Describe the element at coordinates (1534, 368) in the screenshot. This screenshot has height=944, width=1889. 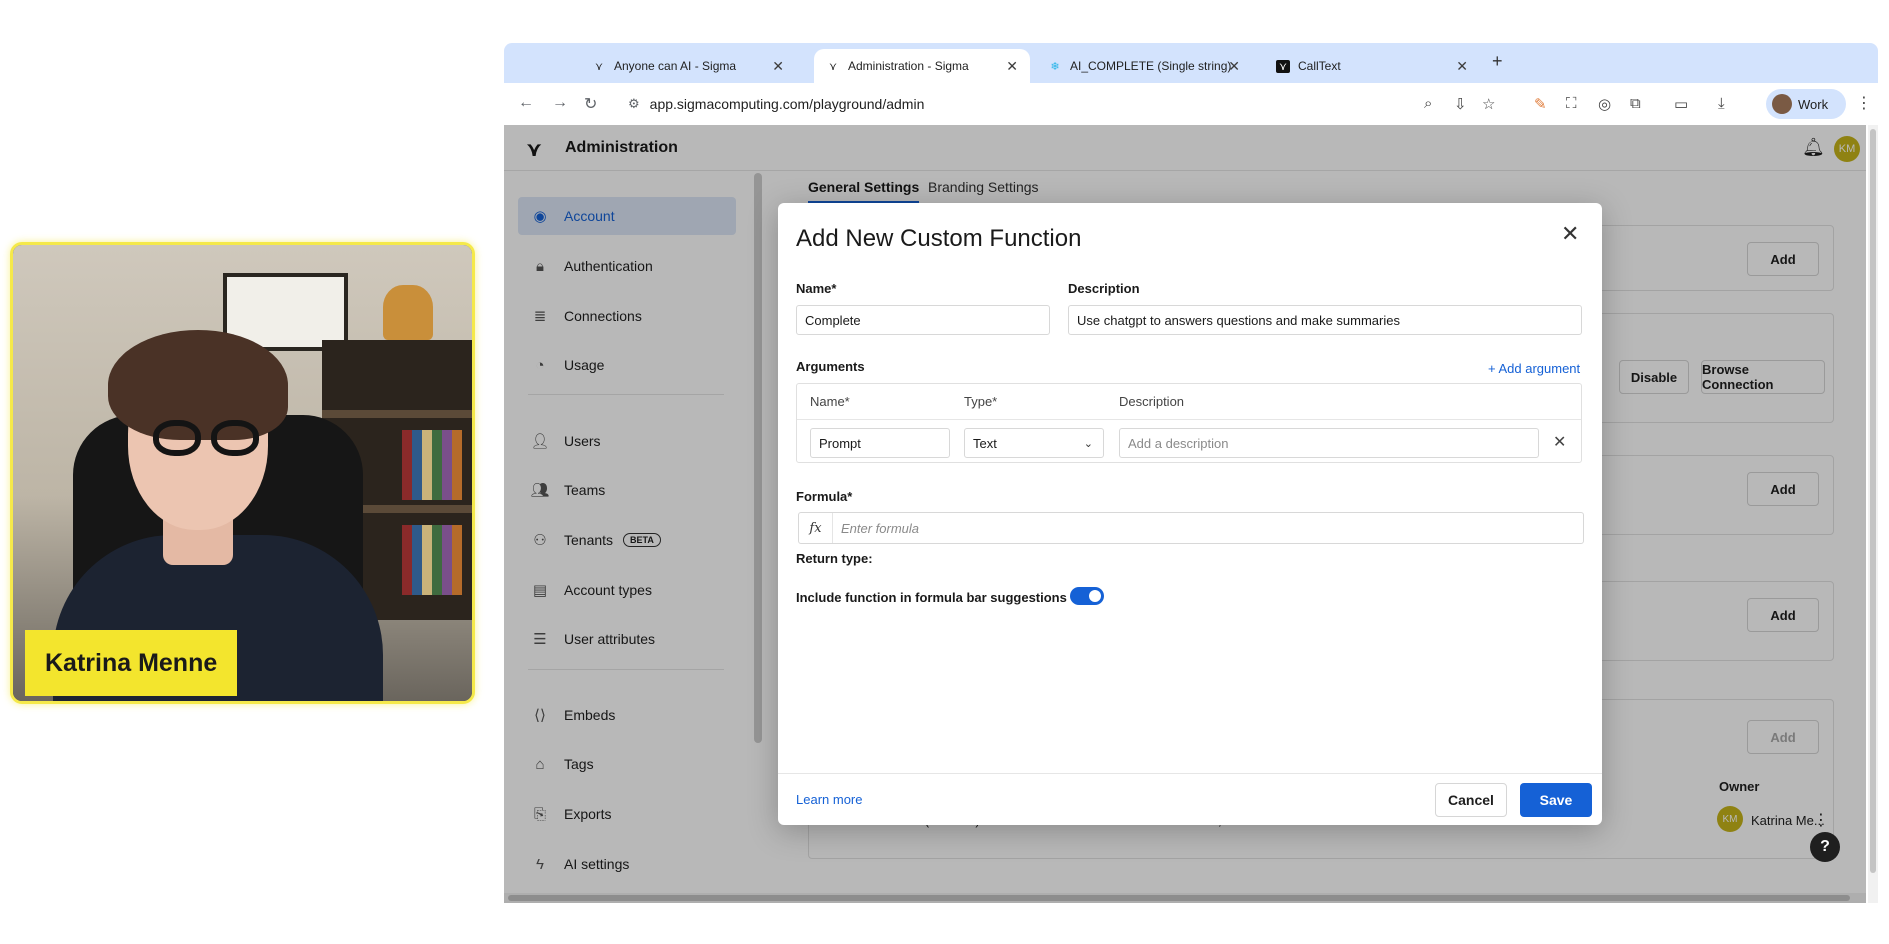
I see `add-argument-link: + Add argument` at that location.